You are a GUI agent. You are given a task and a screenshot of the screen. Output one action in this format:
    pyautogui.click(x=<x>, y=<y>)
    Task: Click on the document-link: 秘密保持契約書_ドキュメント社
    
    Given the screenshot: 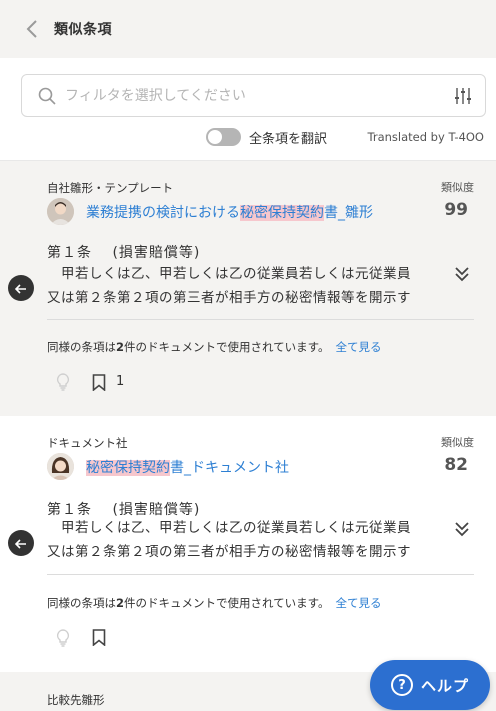 What is the action you would take?
    pyautogui.click(x=187, y=467)
    